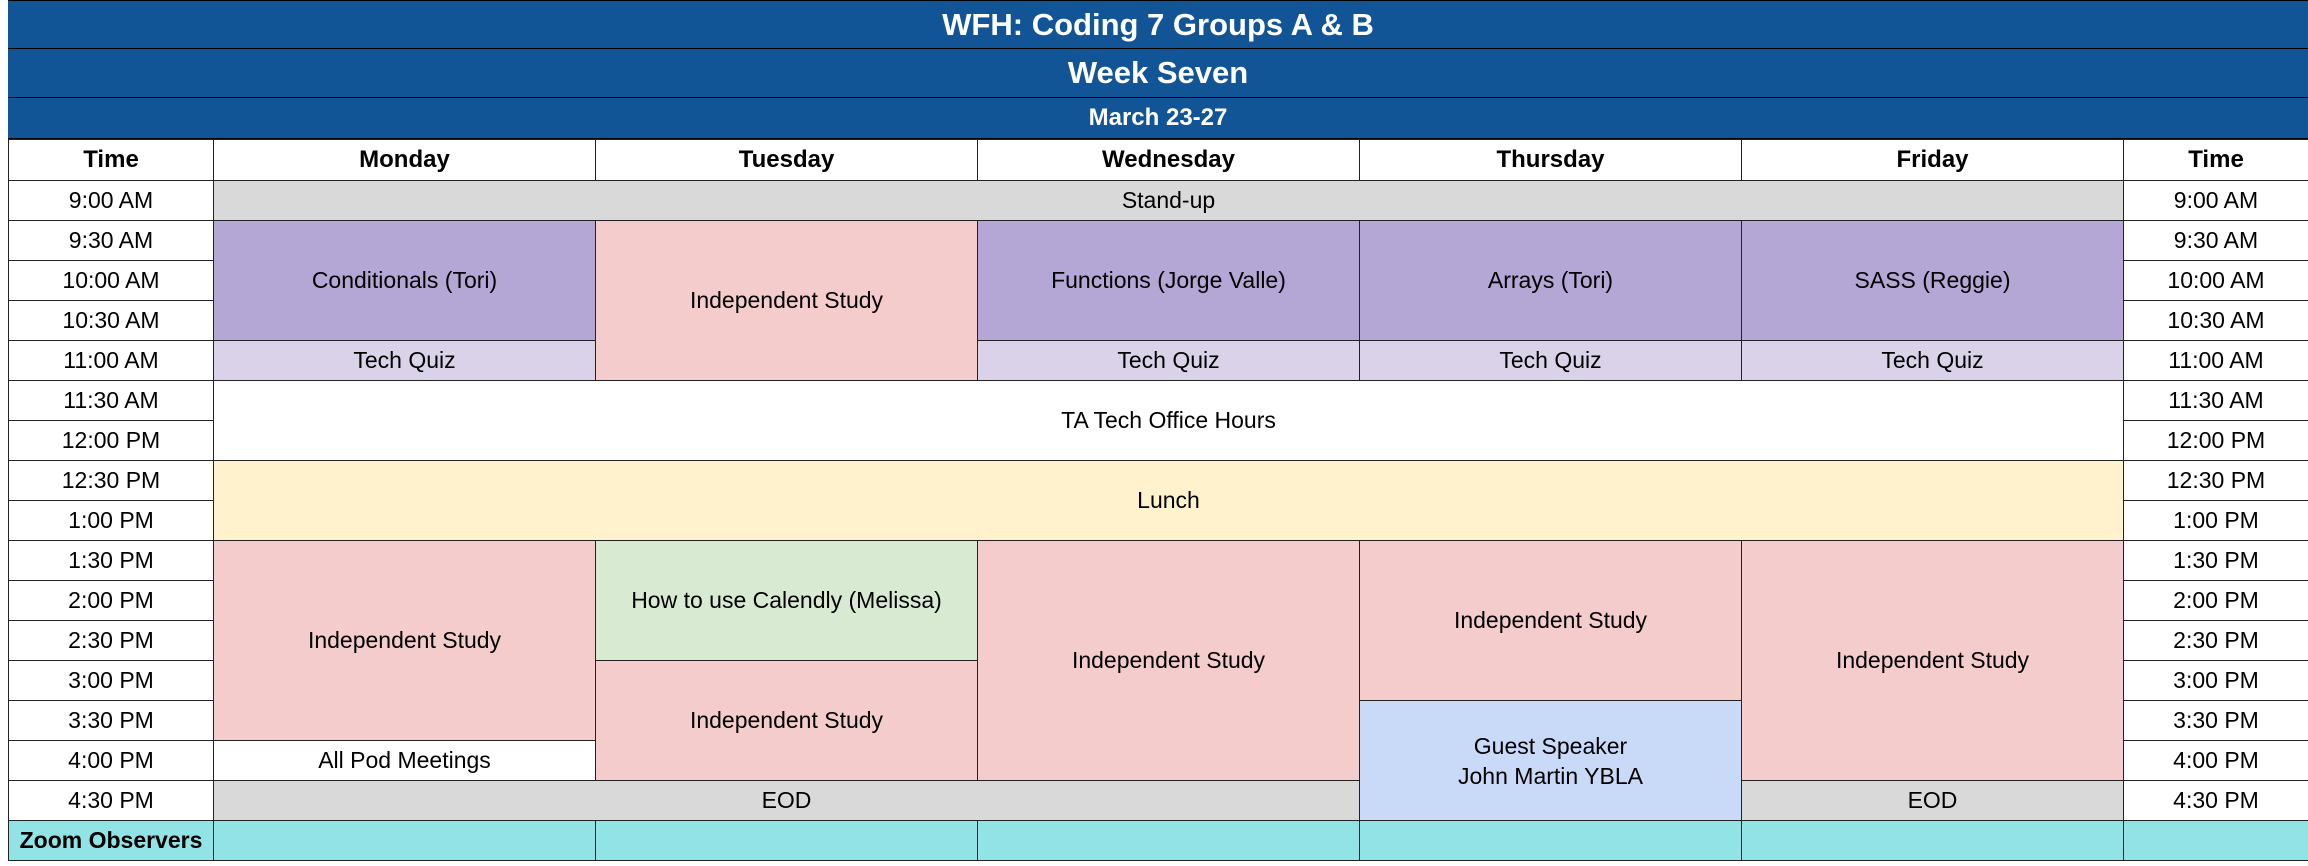 Image resolution: width=2308 pixels, height=866 pixels. Describe the element at coordinates (111, 560) in the screenshot. I see `time-cell: 1:30 PM` at that location.